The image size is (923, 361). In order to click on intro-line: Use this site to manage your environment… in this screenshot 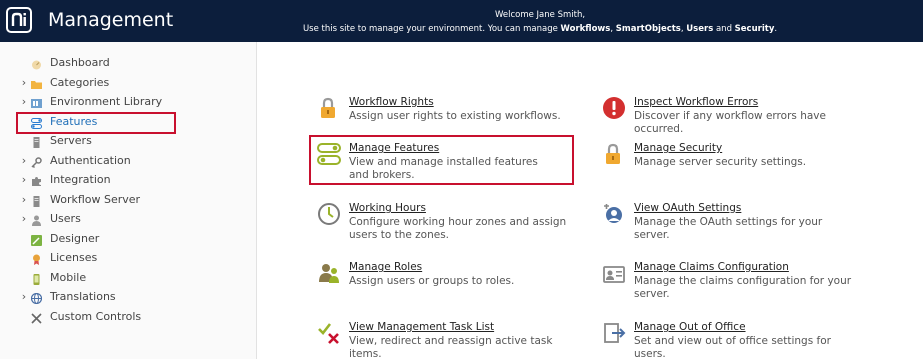, I will do `click(540, 29)`.